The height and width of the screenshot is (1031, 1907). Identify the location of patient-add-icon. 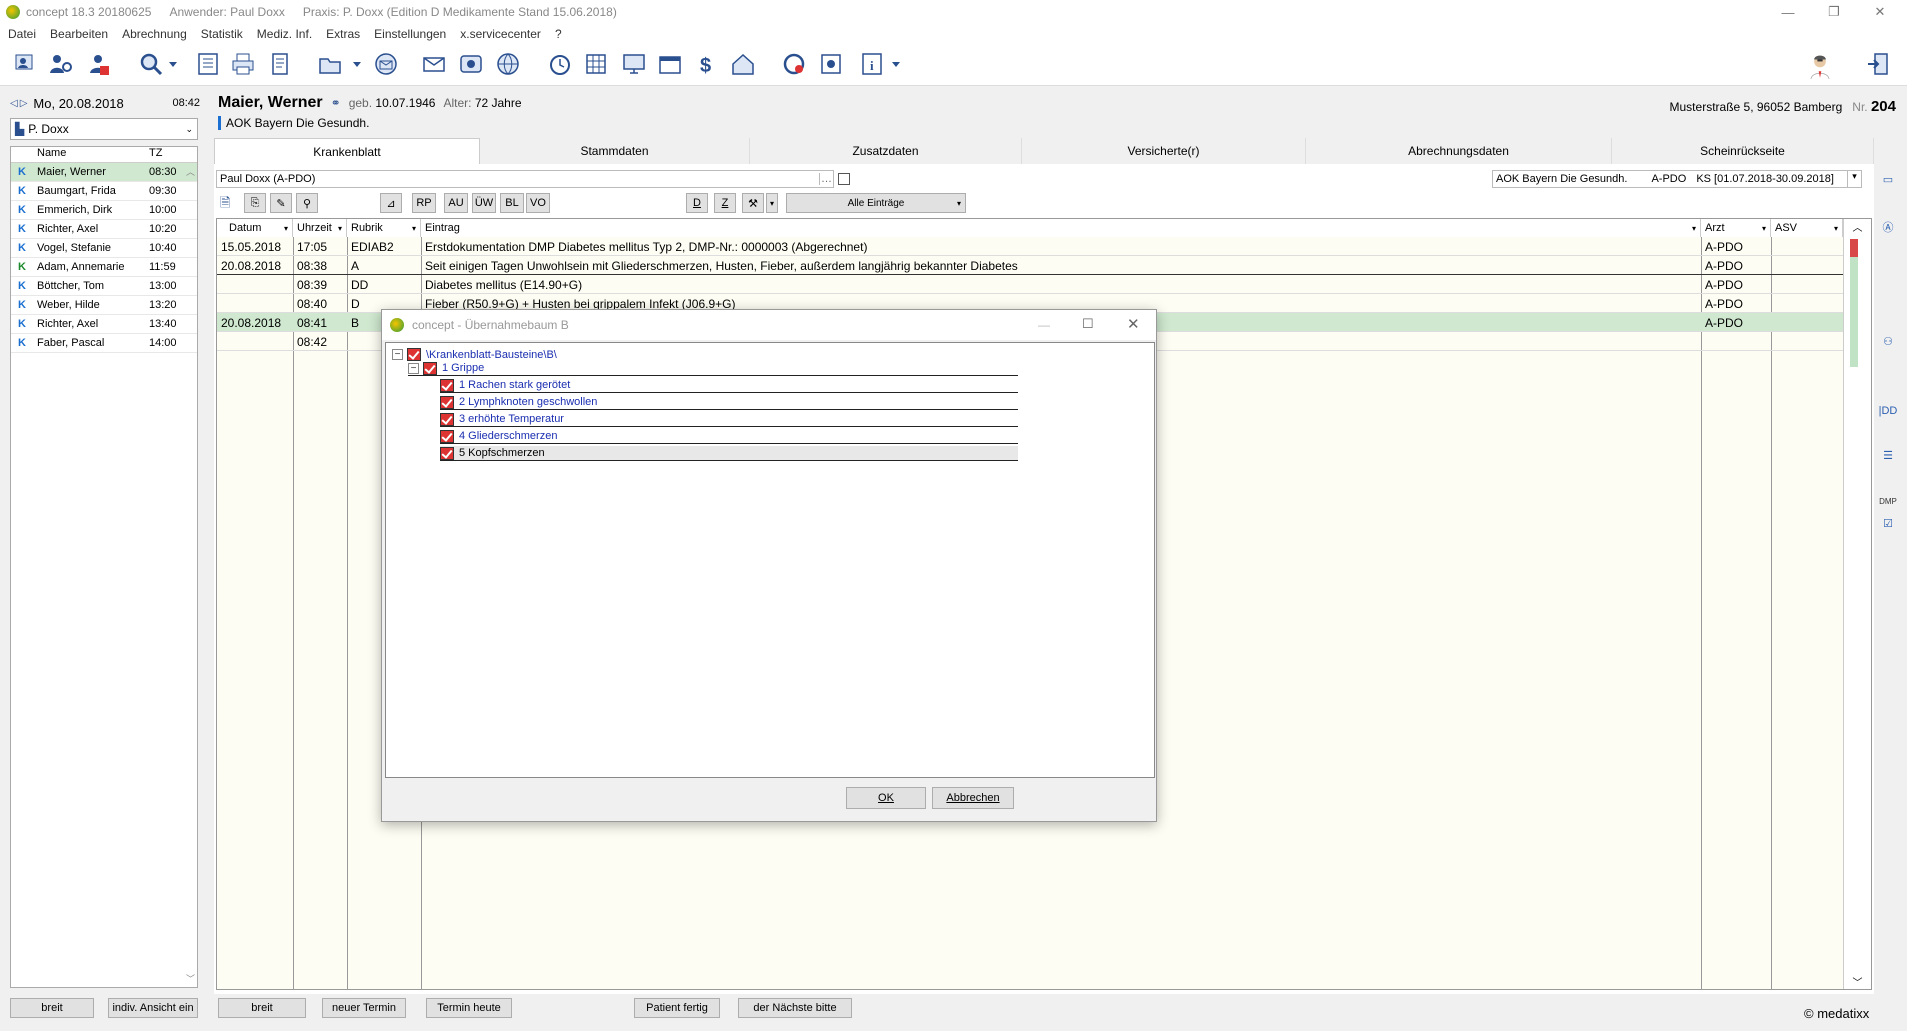
(98, 64).